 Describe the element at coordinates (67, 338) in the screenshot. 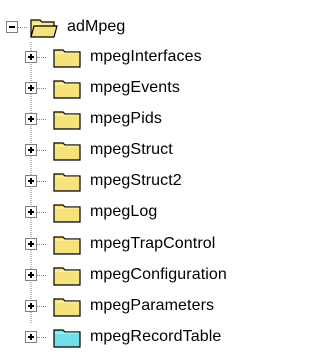

I see `table-icon` at that location.